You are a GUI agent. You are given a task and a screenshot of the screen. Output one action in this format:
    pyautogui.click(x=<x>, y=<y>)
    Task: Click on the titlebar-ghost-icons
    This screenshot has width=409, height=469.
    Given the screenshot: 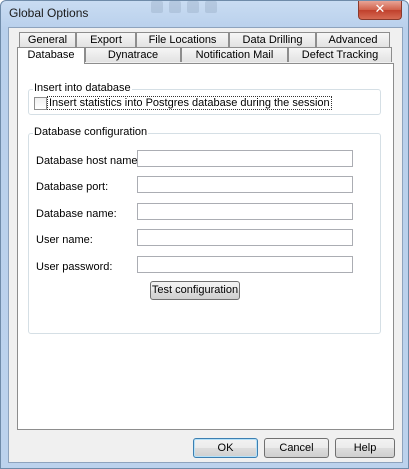 What is the action you would take?
    pyautogui.click(x=198, y=8)
    